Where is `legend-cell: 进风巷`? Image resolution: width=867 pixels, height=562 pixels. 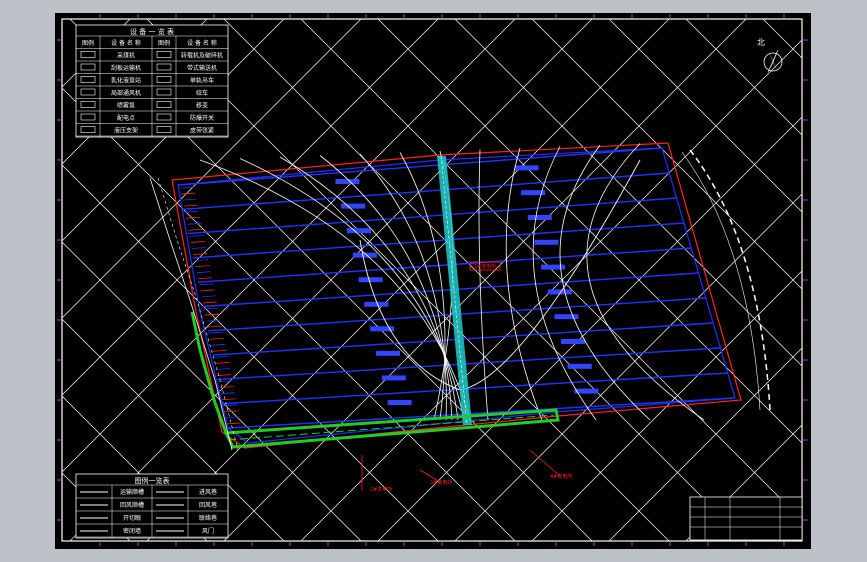 legend-cell: 进风巷 is located at coordinates (208, 492).